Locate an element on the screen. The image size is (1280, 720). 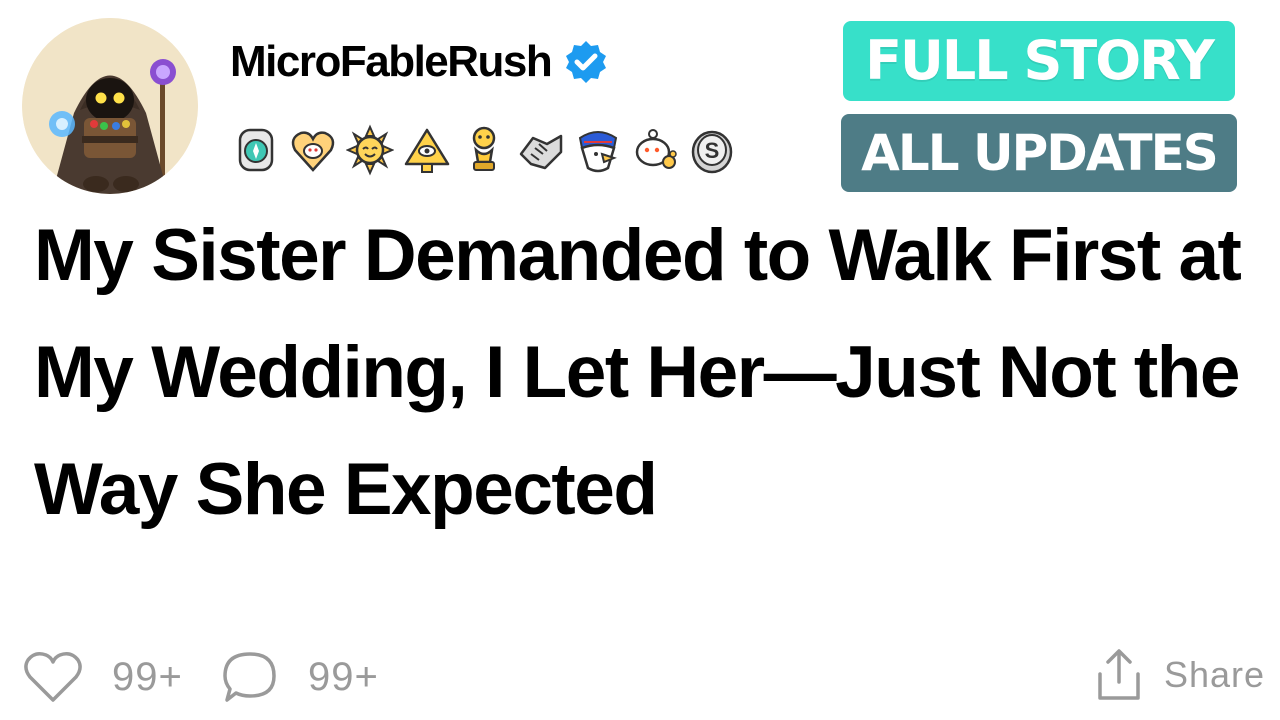
trophy-snoo-icon is located at coordinates (484, 150).